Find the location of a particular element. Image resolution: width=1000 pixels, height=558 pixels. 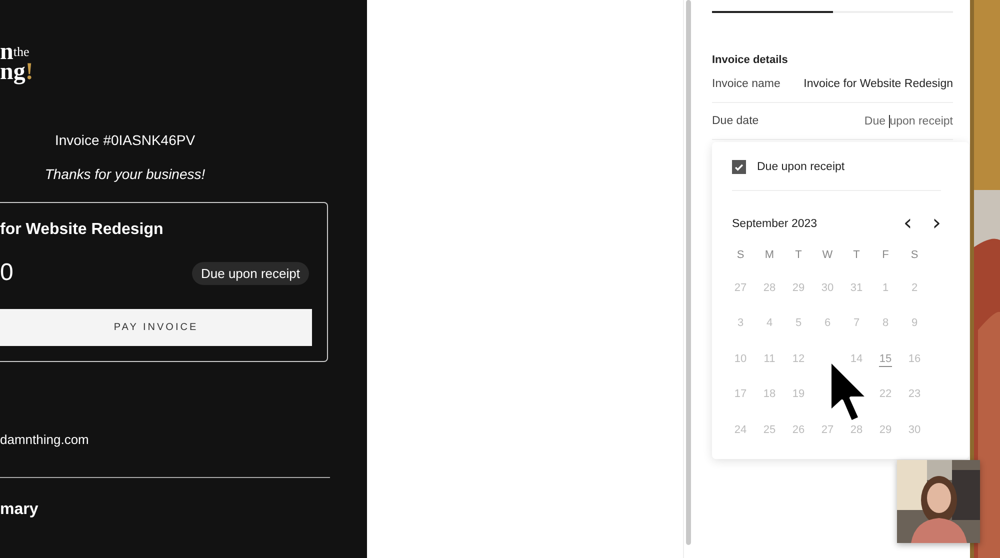

invoice-amount: 0 is located at coordinates (7, 273).